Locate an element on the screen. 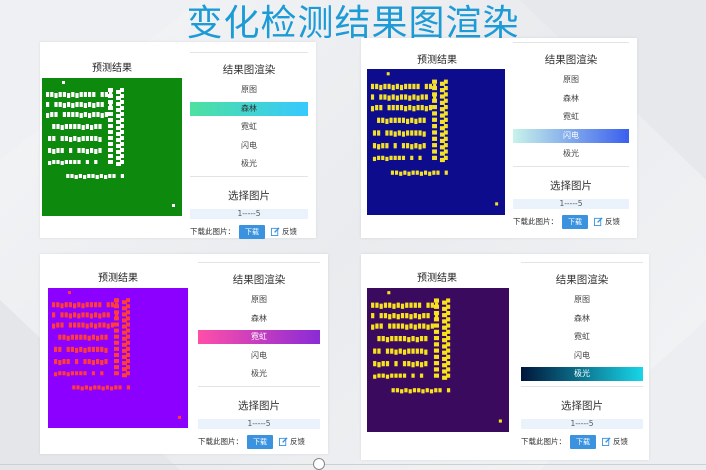 The image size is (706, 470). render-option-selected: 极光 is located at coordinates (582, 374).